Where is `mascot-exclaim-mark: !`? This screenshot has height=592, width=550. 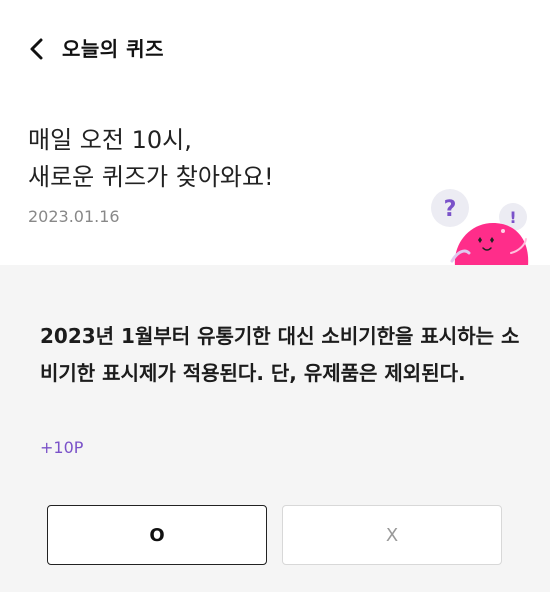 mascot-exclaim-mark: ! is located at coordinates (512, 217).